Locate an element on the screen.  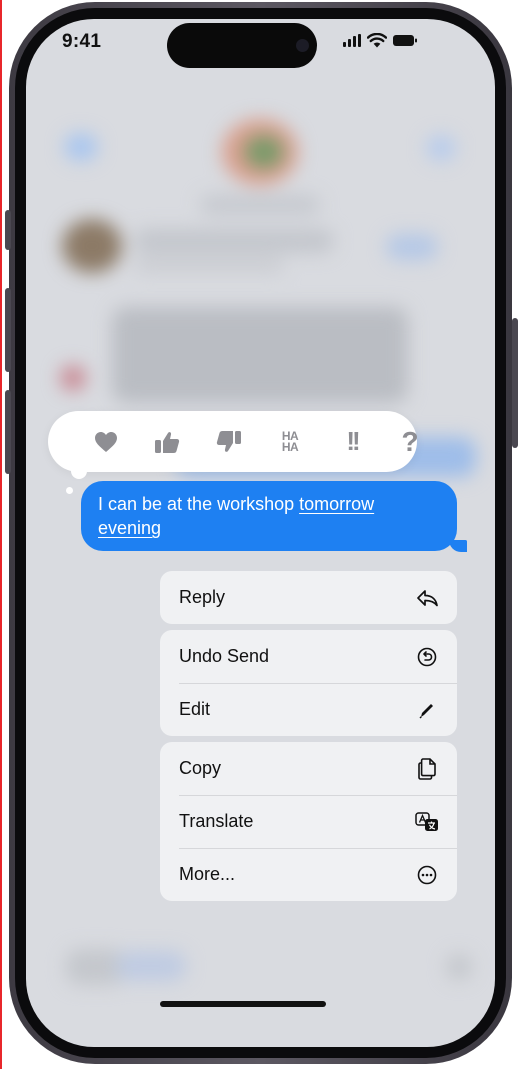
exclamation-label: !! is located at coordinates (353, 441).